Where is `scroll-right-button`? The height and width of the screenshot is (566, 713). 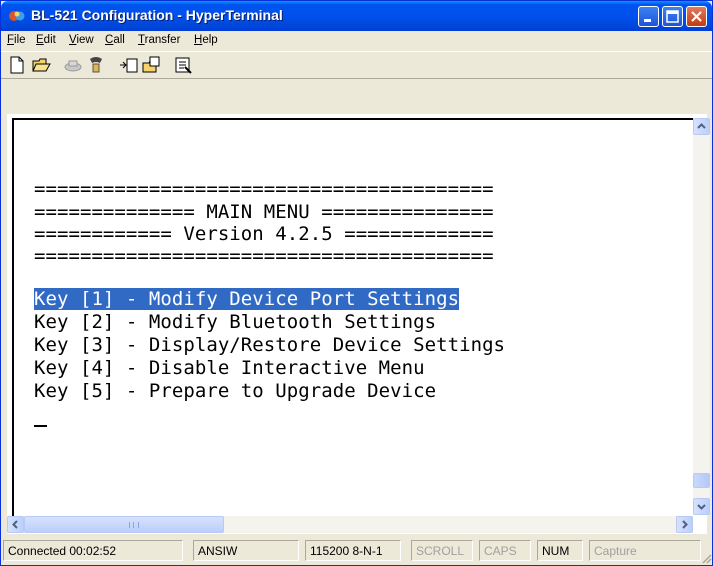 scroll-right-button is located at coordinates (684, 524).